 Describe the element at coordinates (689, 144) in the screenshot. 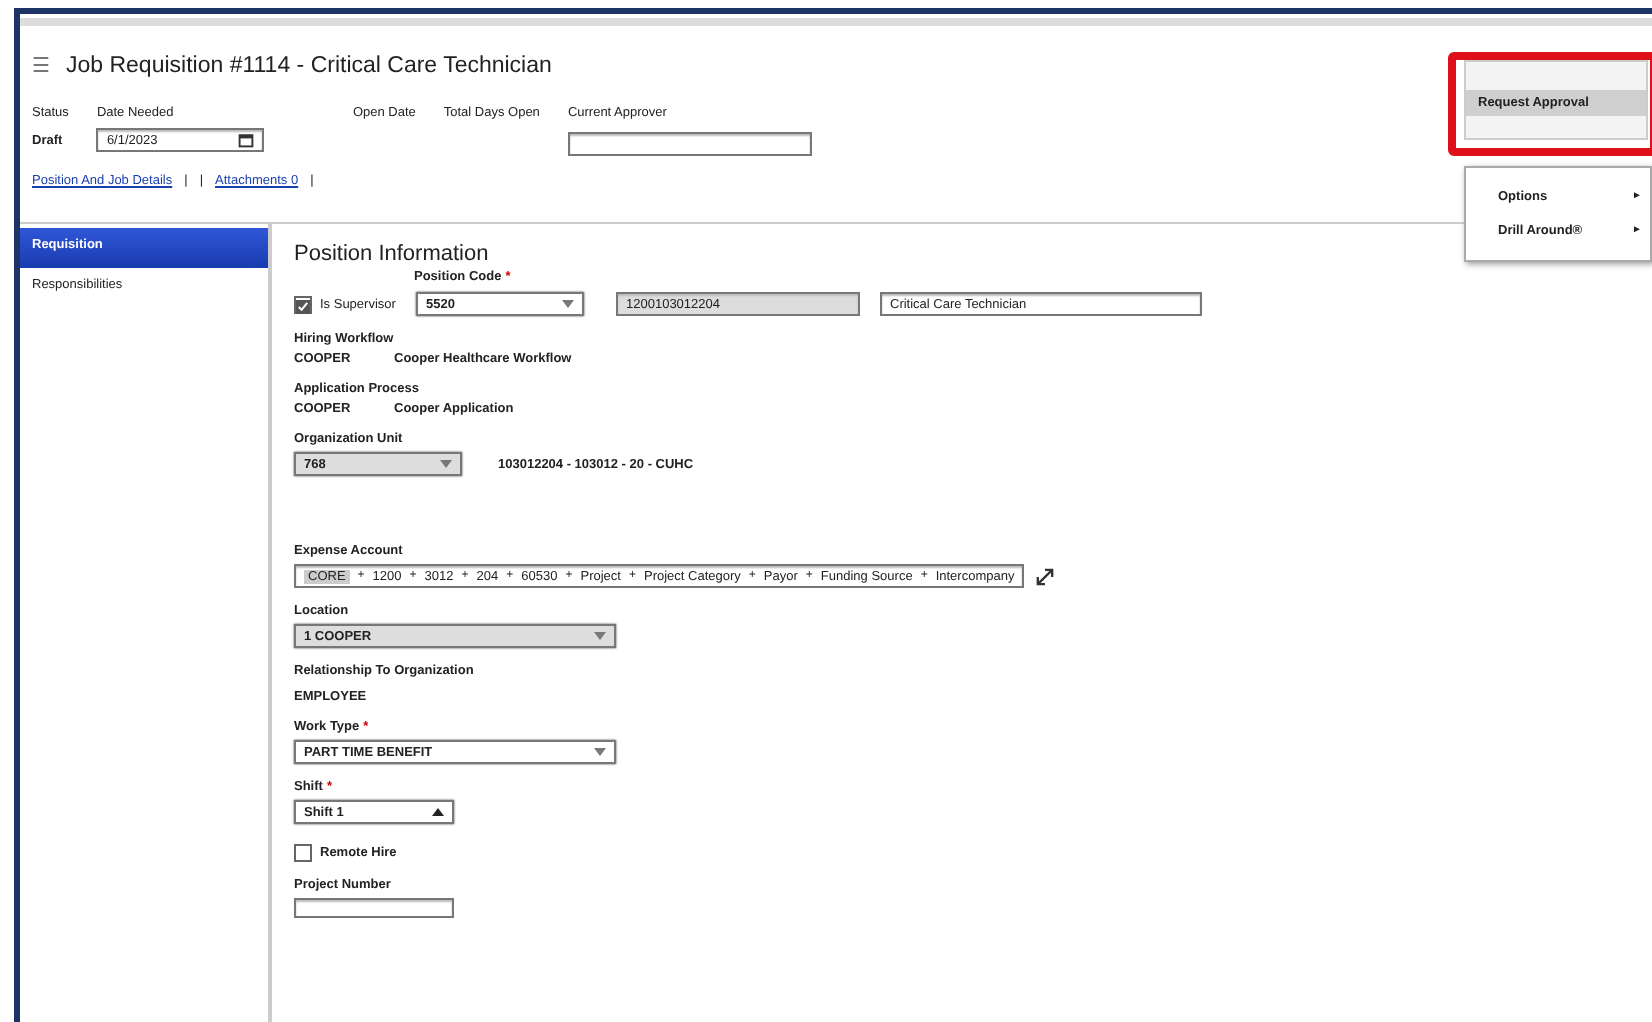

I see `approver-field` at that location.